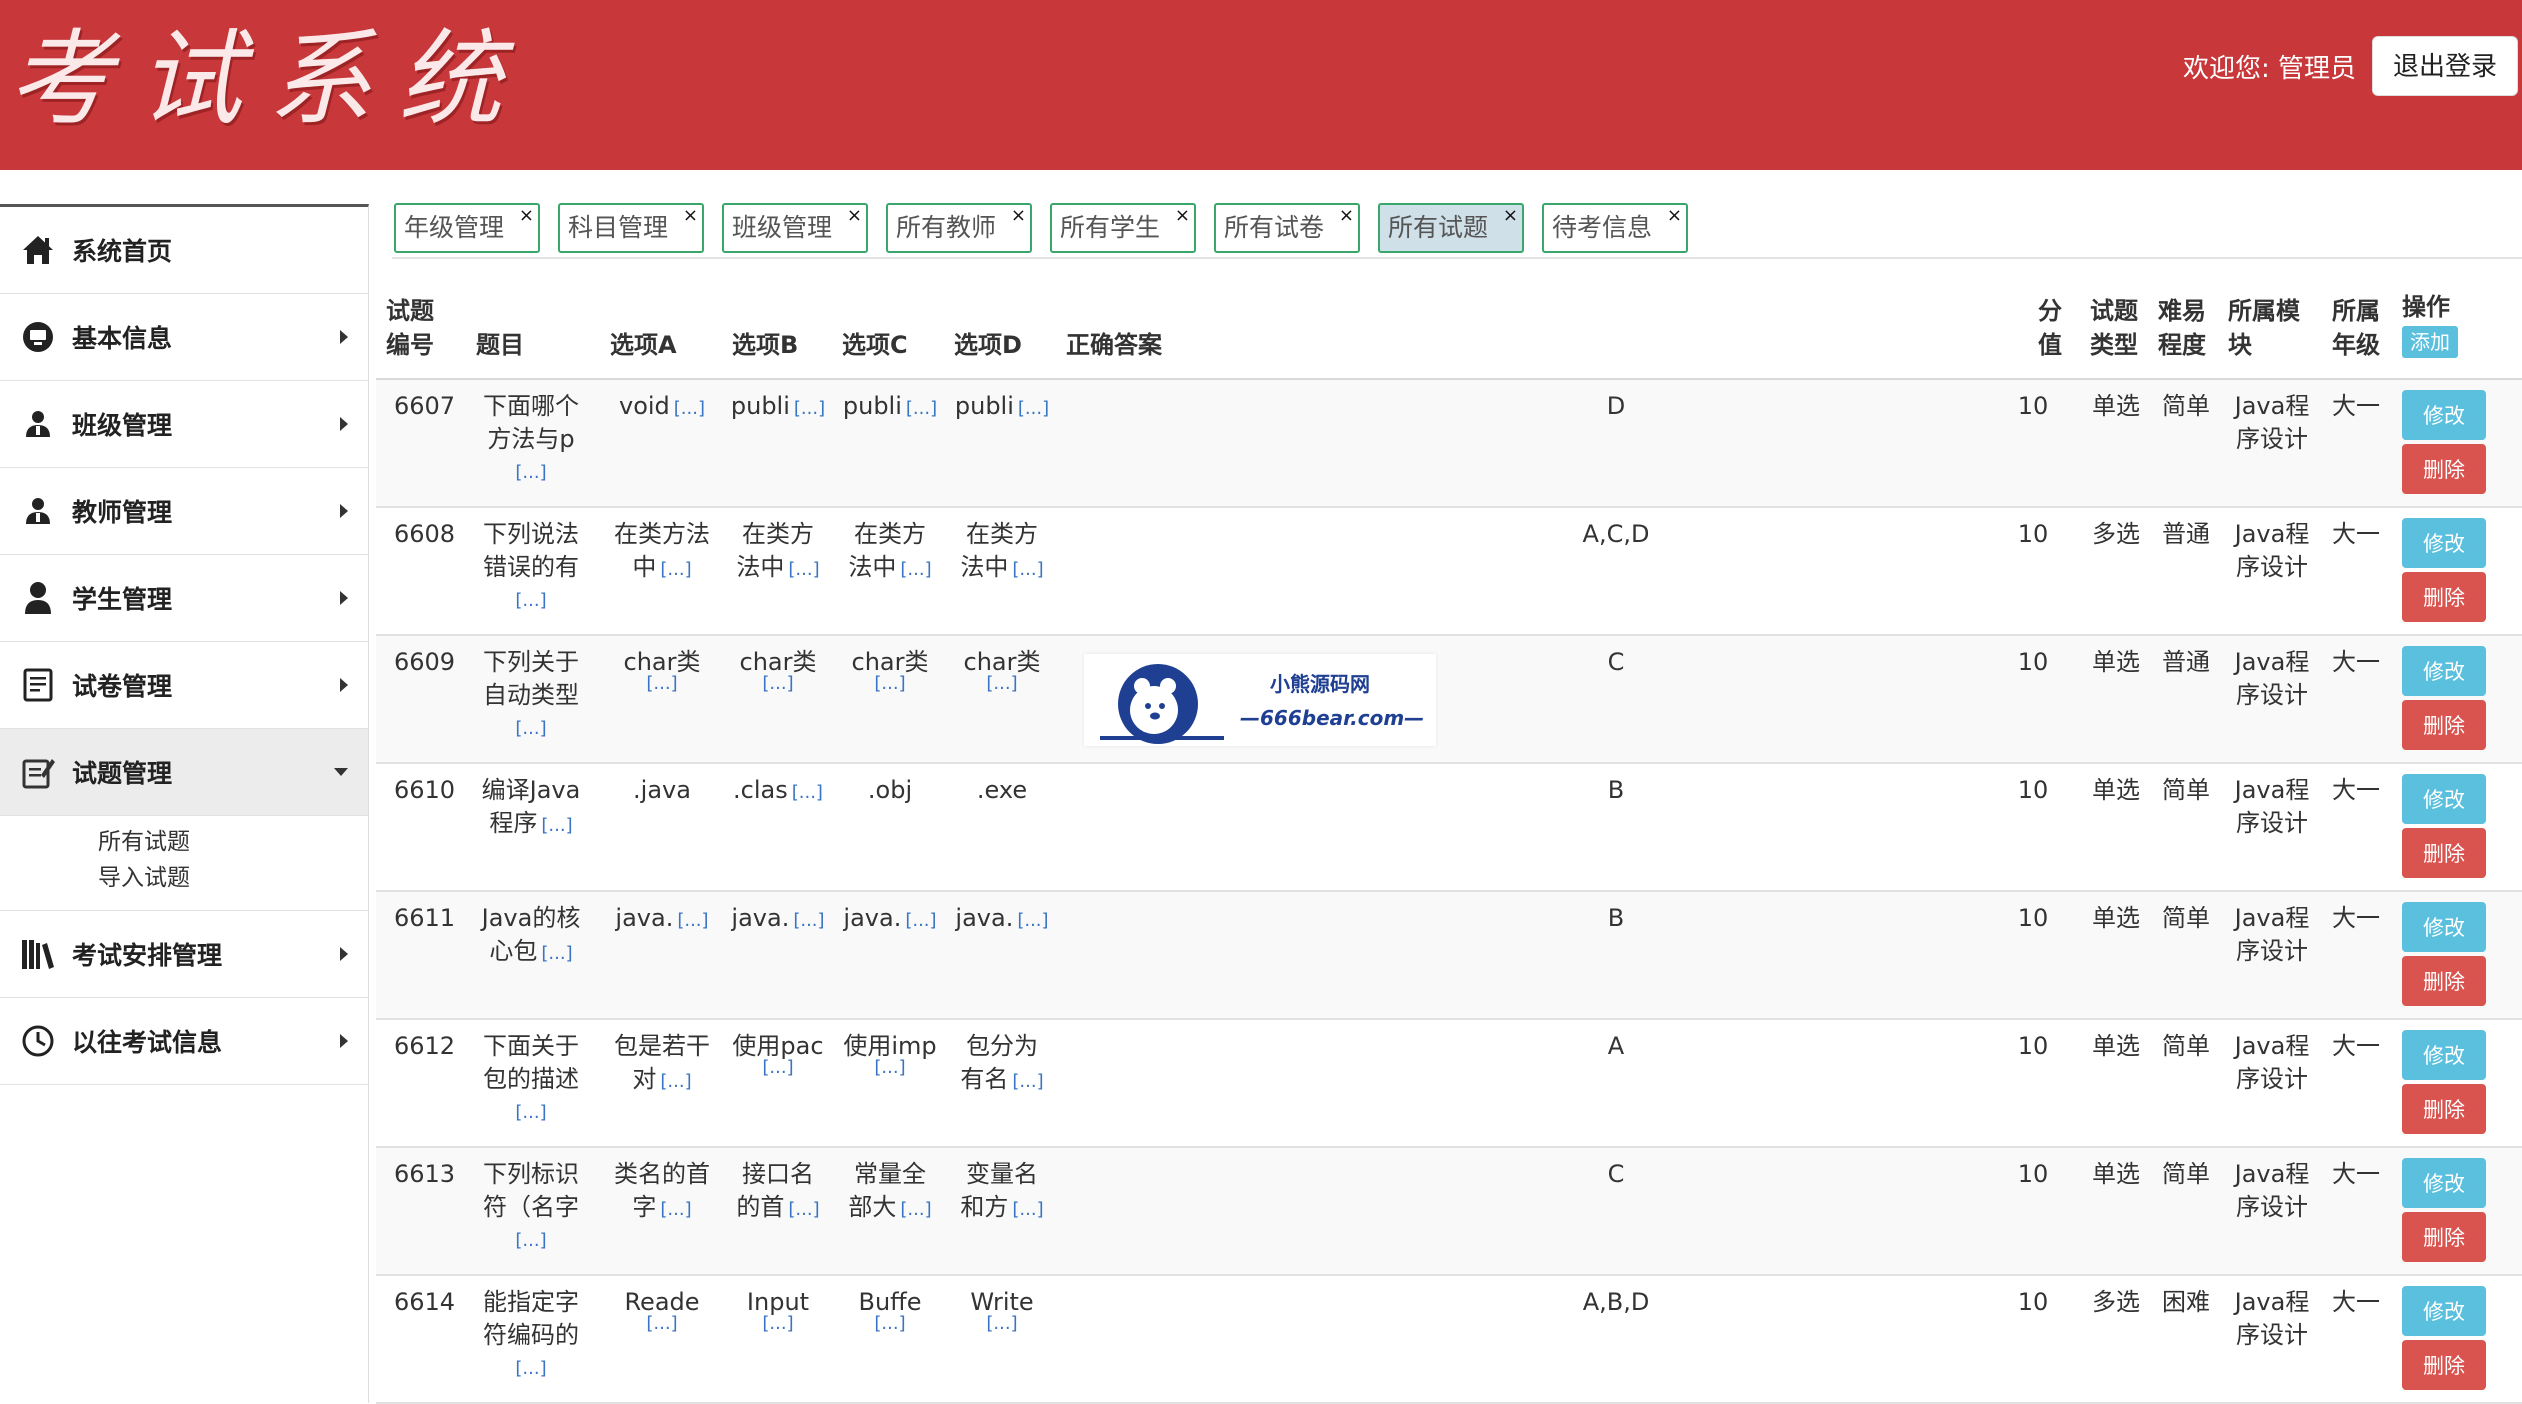  Describe the element at coordinates (959, 228) in the screenshot. I see `tab-all-teachers: 所有教师 ×` at that location.